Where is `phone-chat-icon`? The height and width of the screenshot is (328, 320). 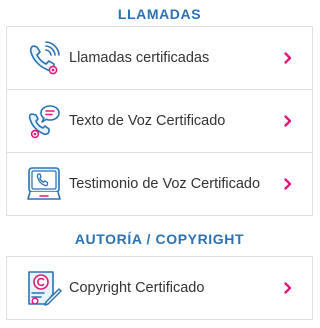 phone-chat-icon is located at coordinates (44, 121).